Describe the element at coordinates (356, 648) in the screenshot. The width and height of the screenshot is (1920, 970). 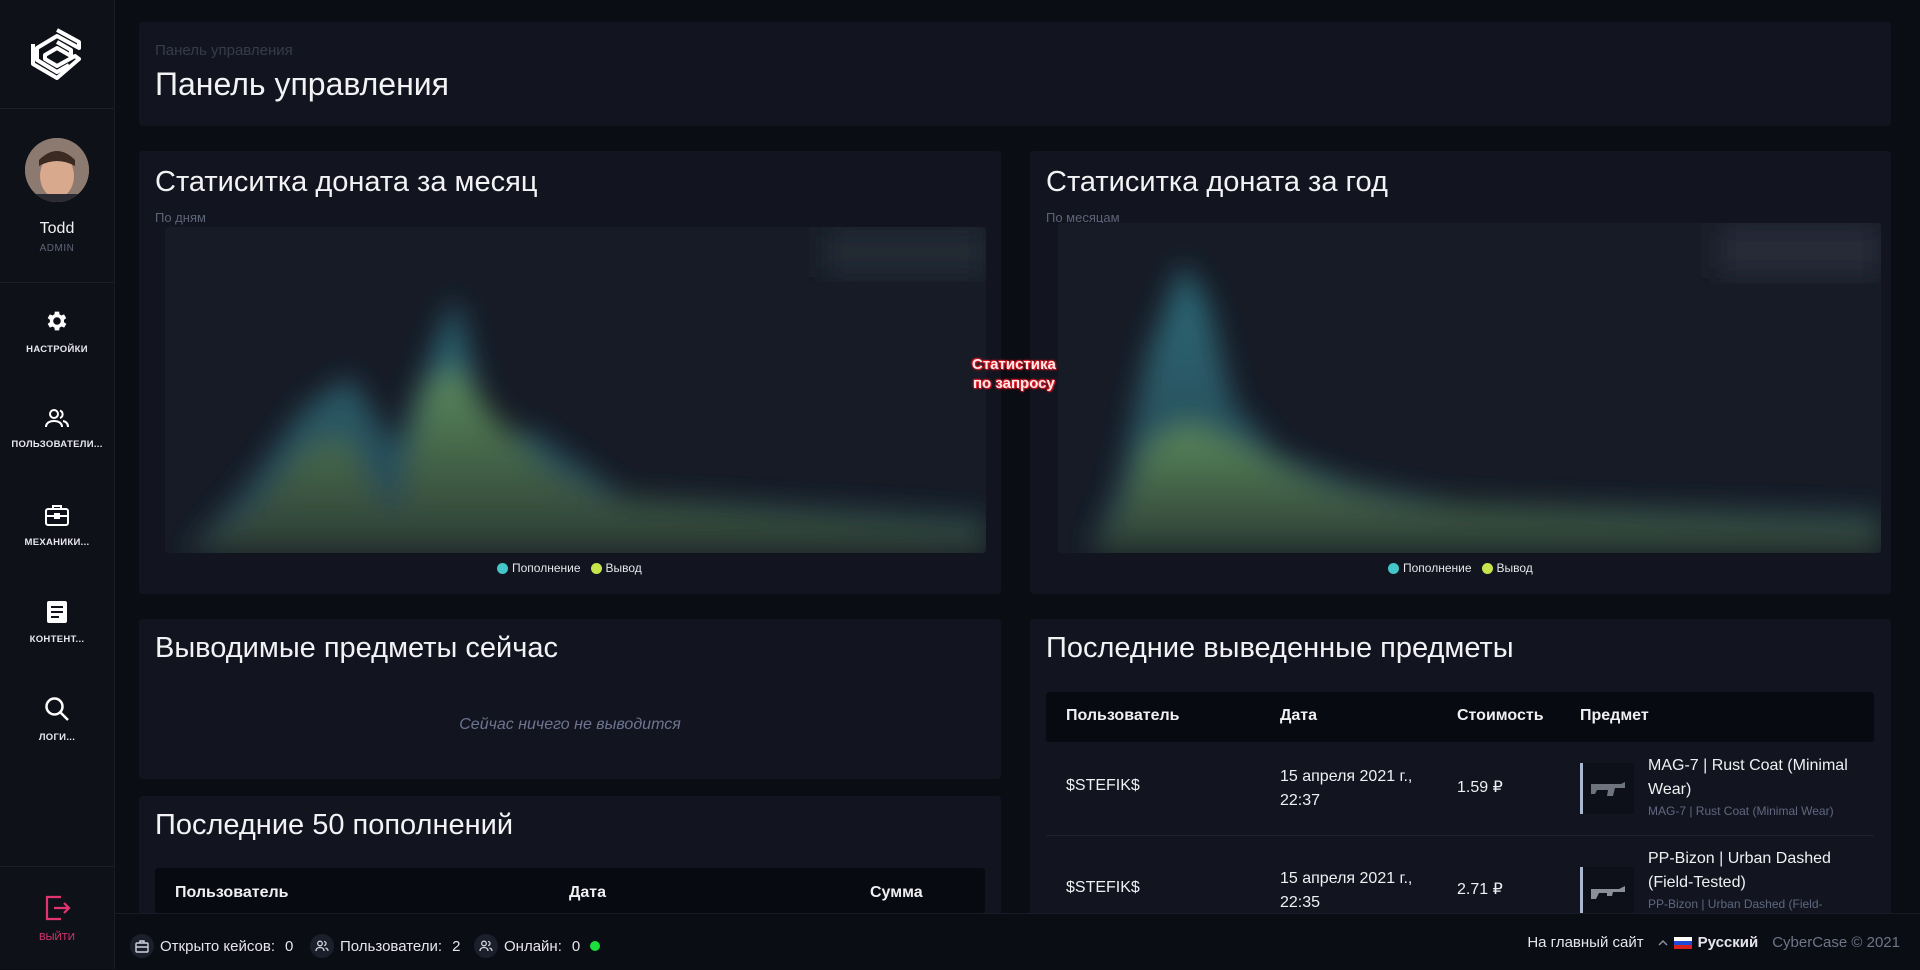
I see `withdrawing-now-title: Выводимые предметы сейчас` at that location.